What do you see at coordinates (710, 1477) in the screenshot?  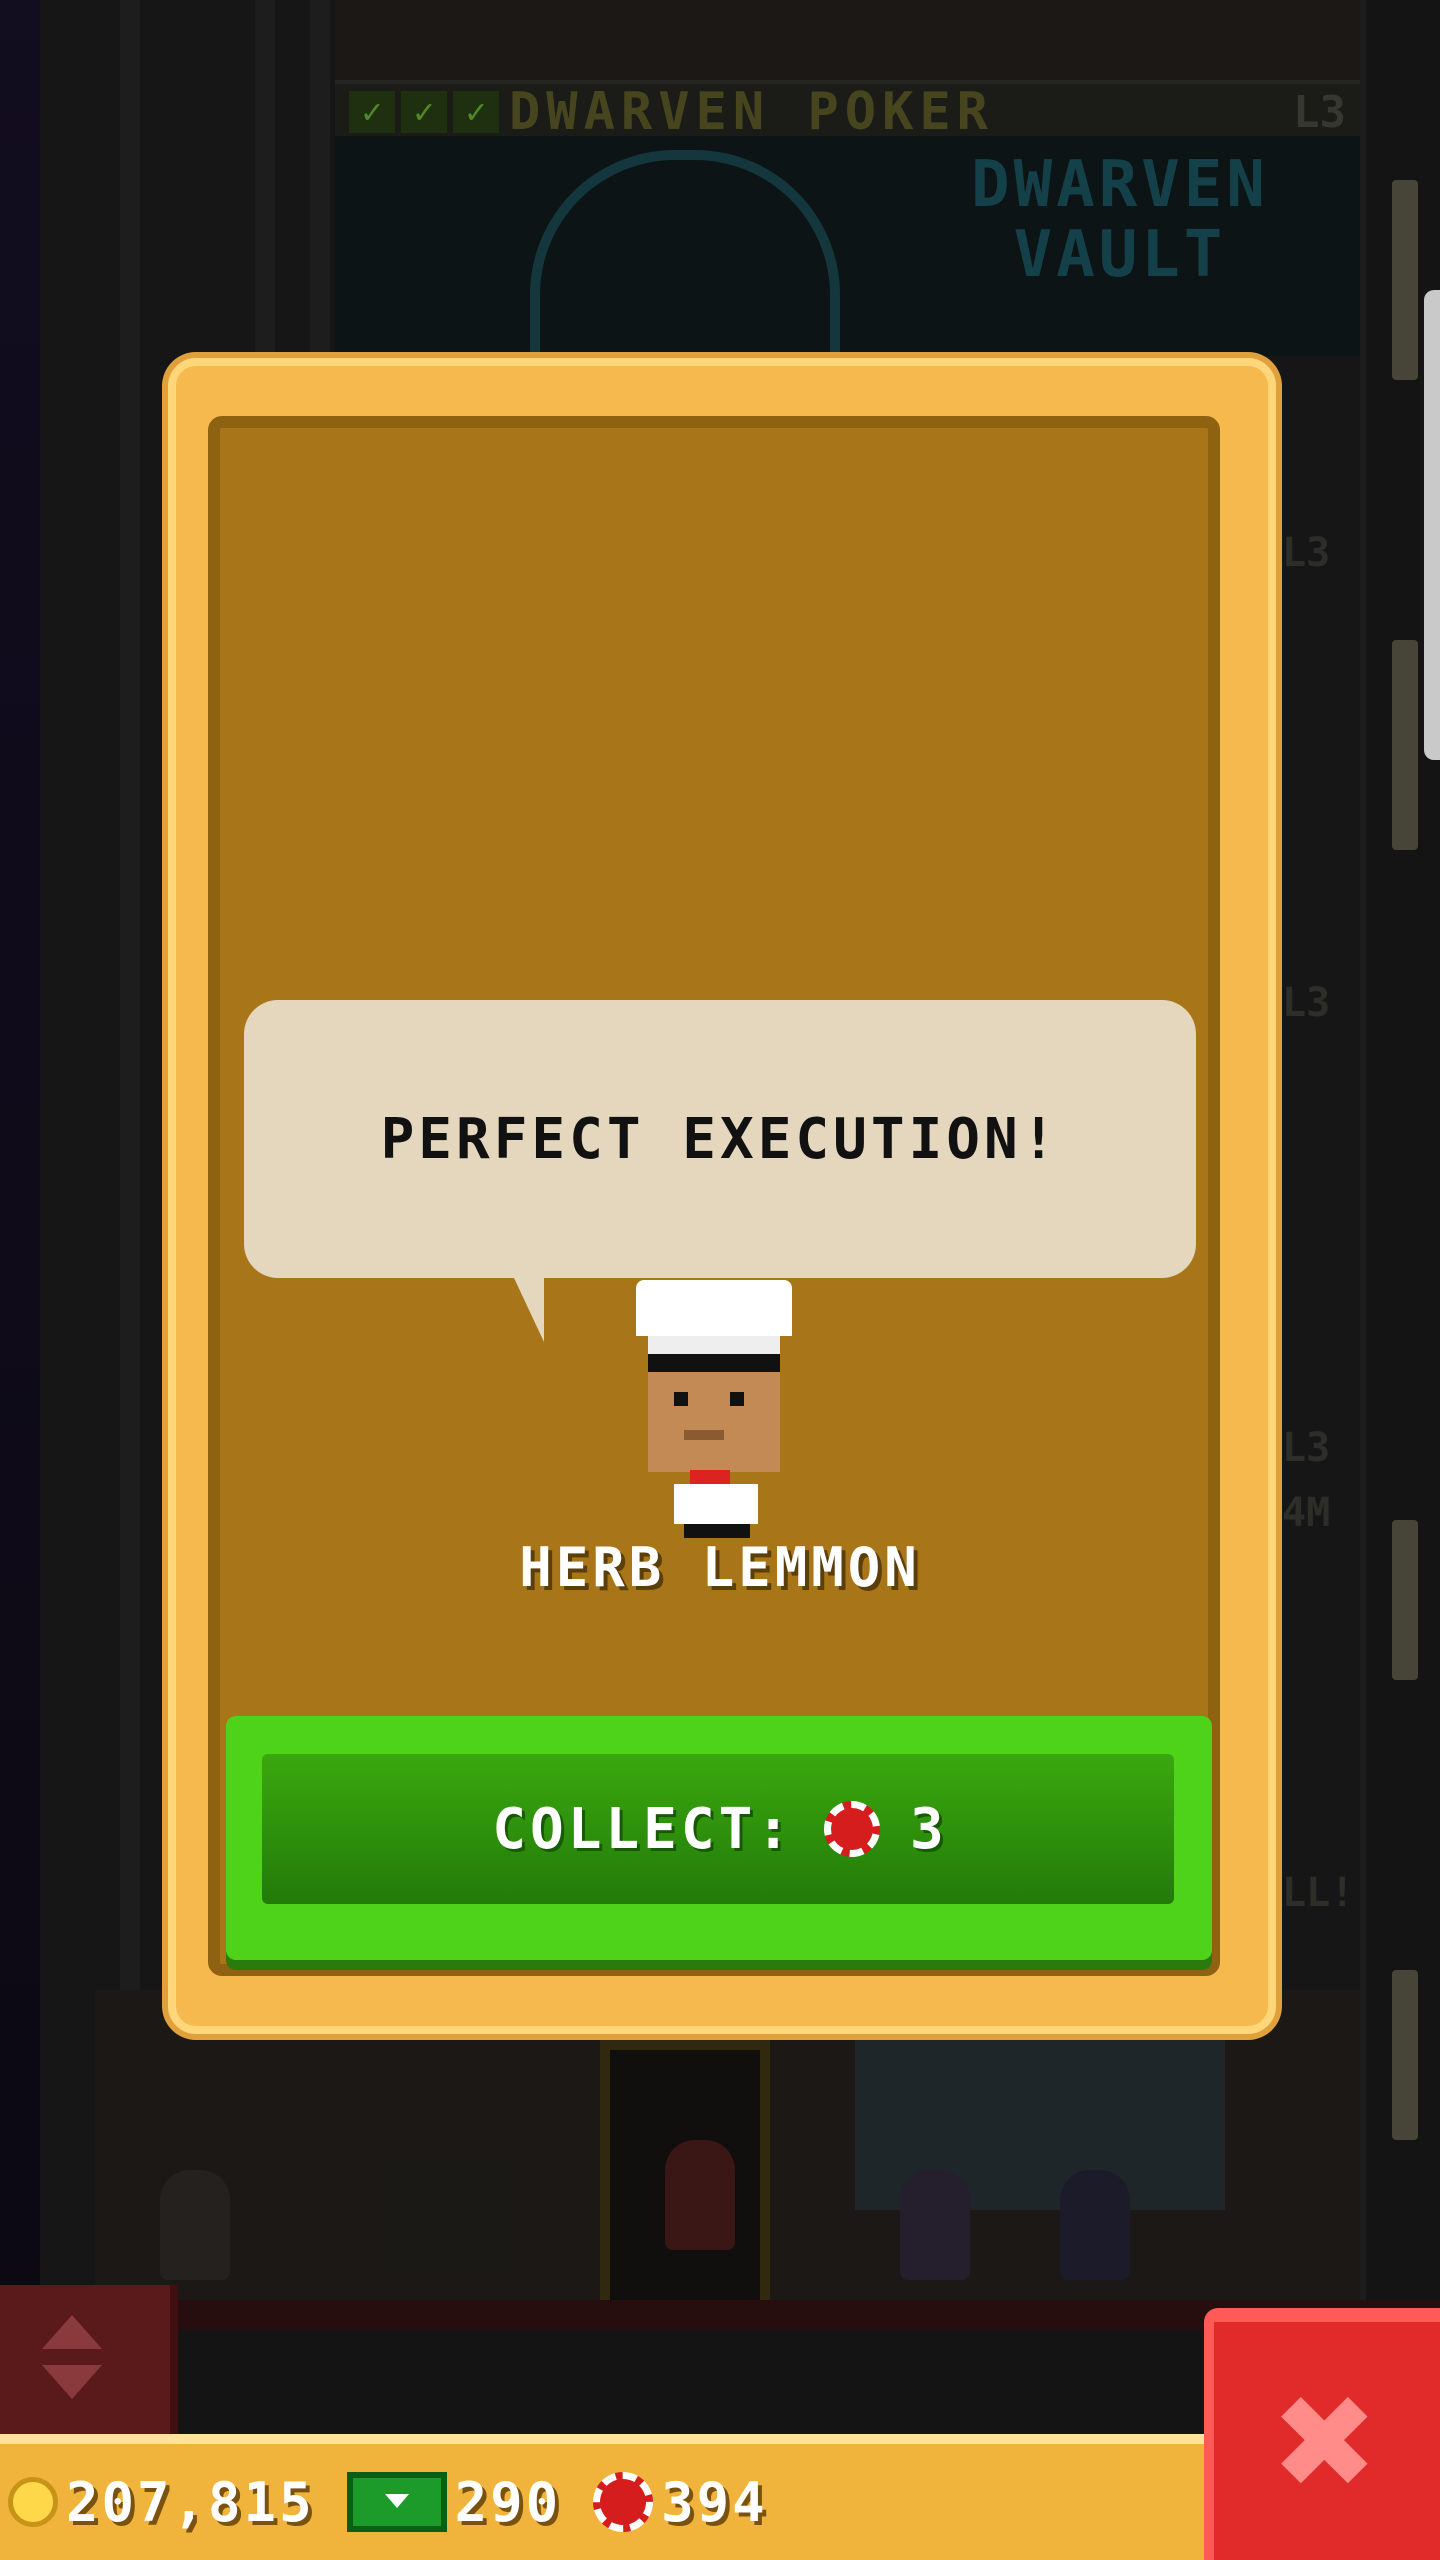 I see `chef-scarf` at bounding box center [710, 1477].